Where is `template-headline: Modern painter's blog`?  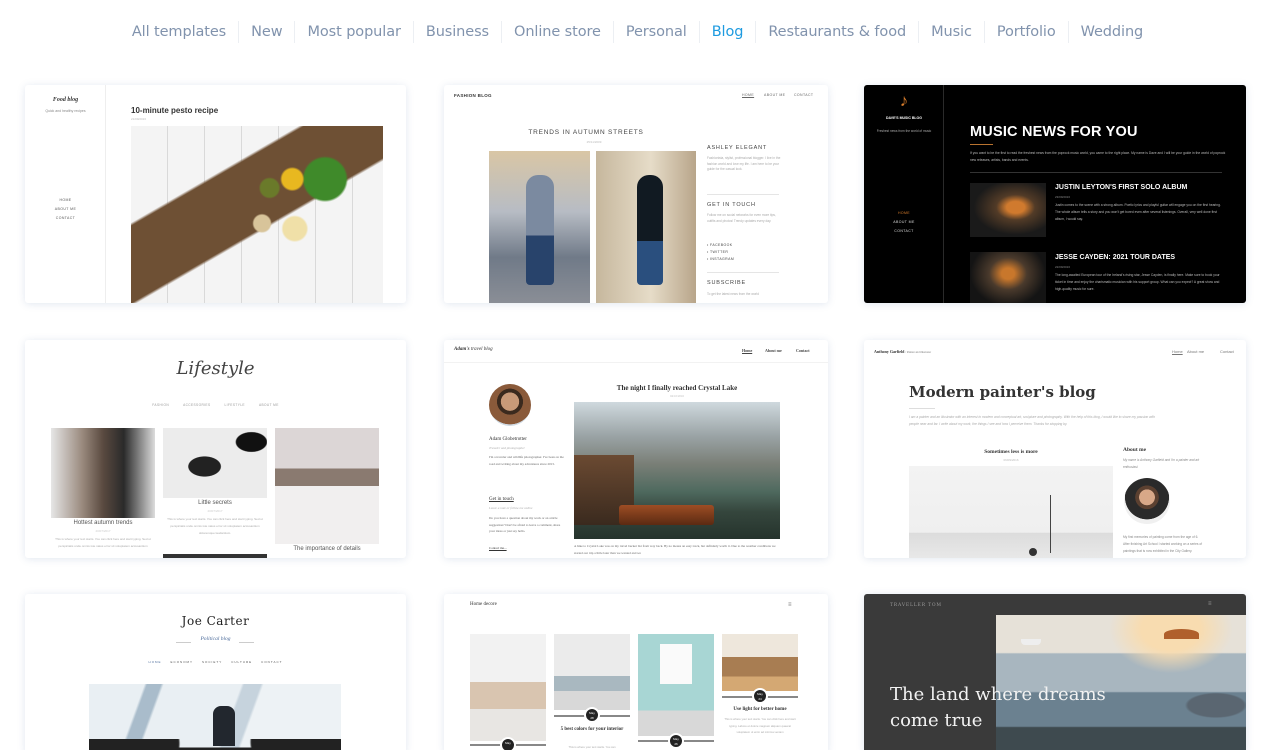
template-headline: Modern painter's blog is located at coordinates (1002, 392).